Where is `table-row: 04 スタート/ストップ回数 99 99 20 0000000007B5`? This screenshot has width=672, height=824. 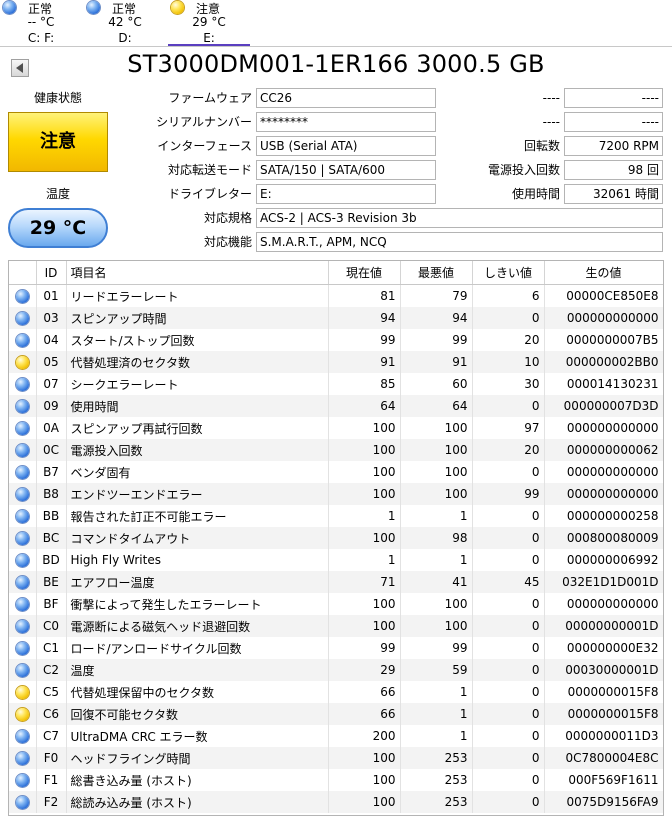 table-row: 04 スタート/ストップ回数 99 99 20 0000000007B5 is located at coordinates (336, 340).